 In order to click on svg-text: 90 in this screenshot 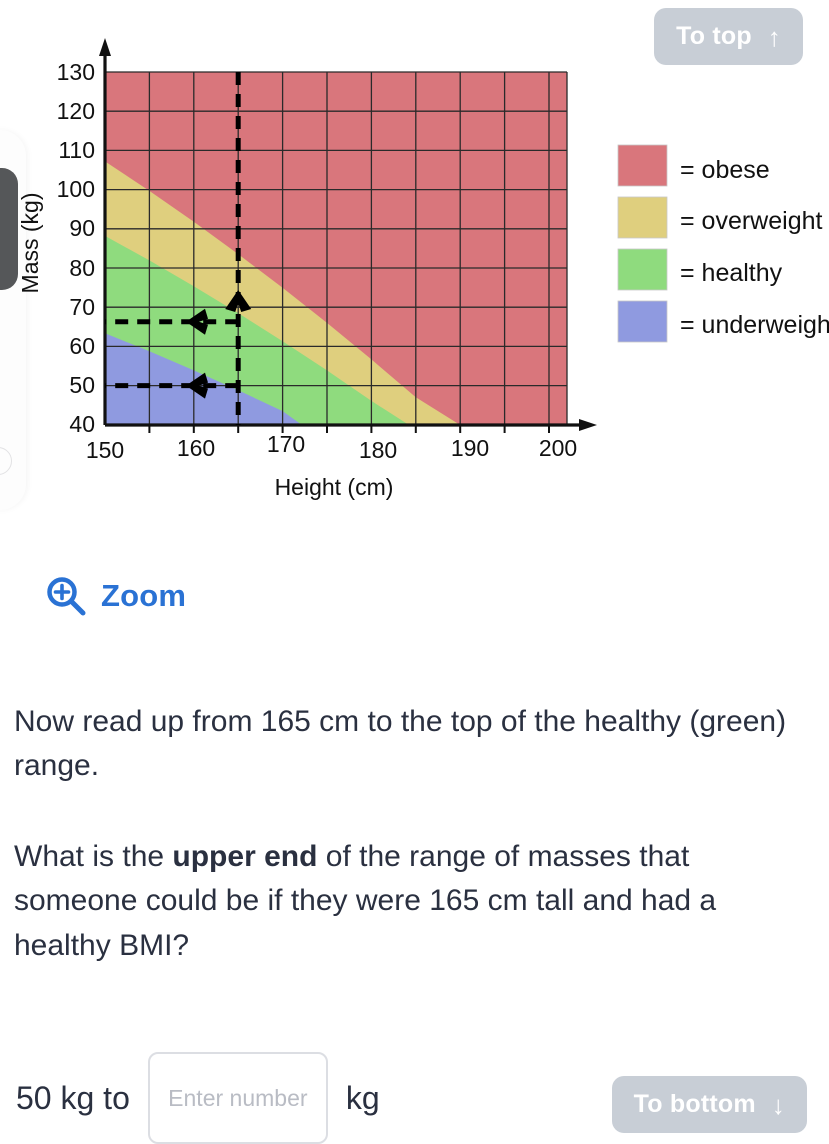, I will do `click(82, 228)`.